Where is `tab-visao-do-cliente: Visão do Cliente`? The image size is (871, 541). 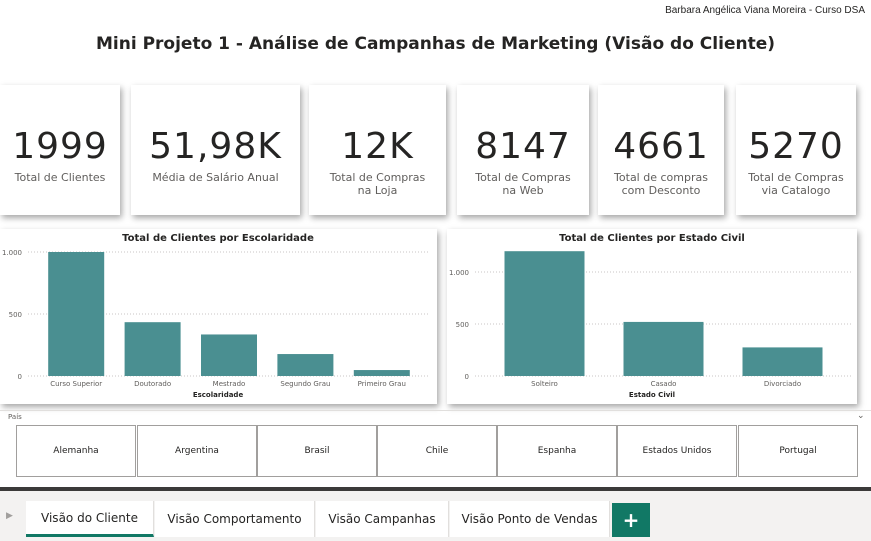 tab-visao-do-cliente: Visão do Cliente is located at coordinates (90, 519).